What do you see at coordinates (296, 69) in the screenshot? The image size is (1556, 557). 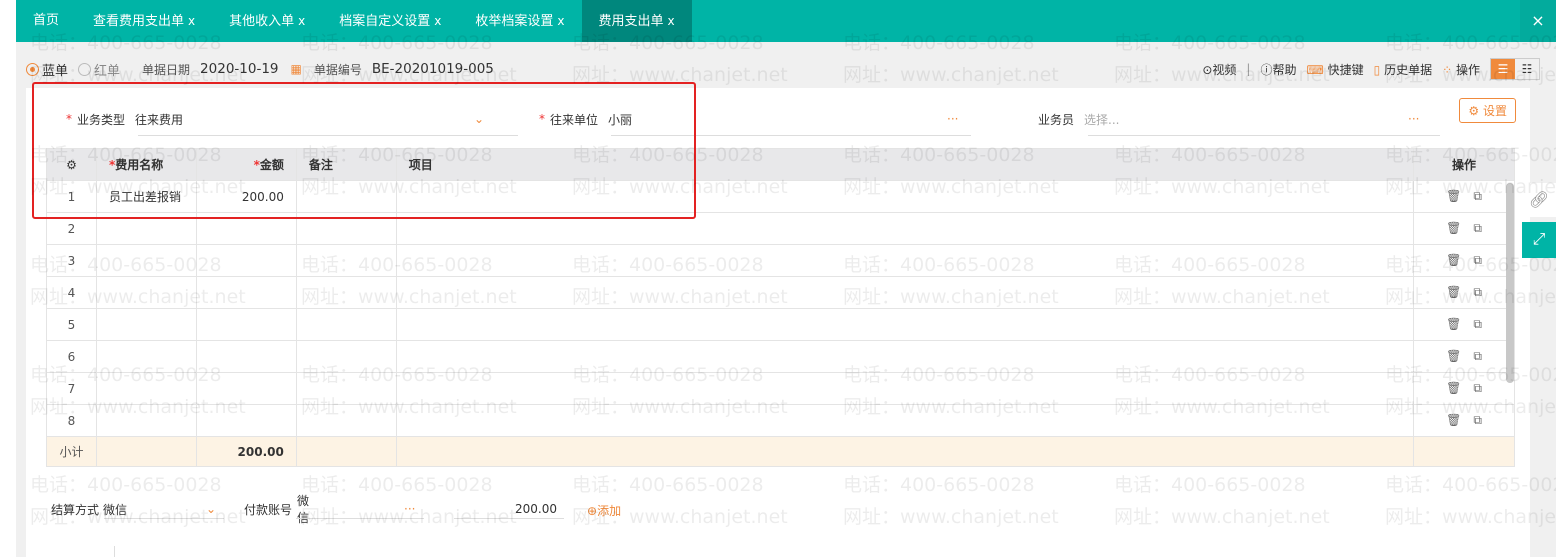 I see `calendar-icon: ▦` at bounding box center [296, 69].